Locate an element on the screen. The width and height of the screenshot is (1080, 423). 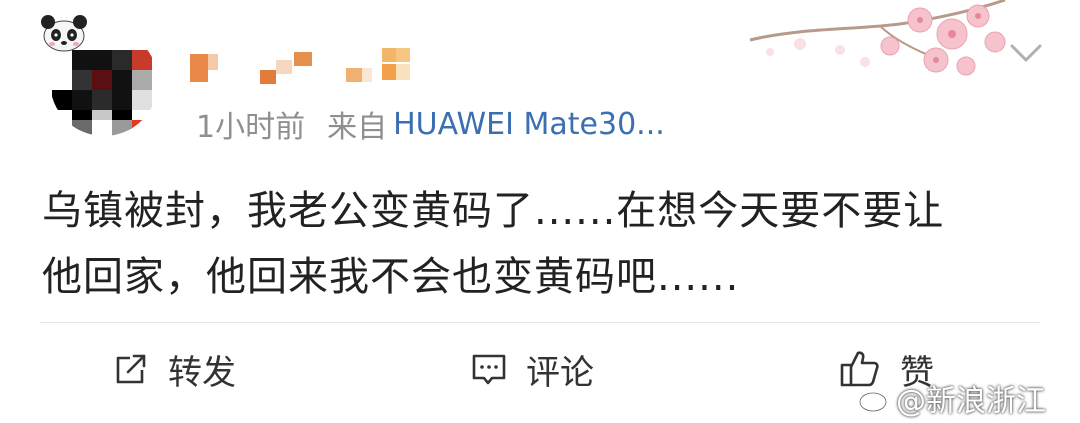
chevron-down-icon is located at coordinates (1026, 54).